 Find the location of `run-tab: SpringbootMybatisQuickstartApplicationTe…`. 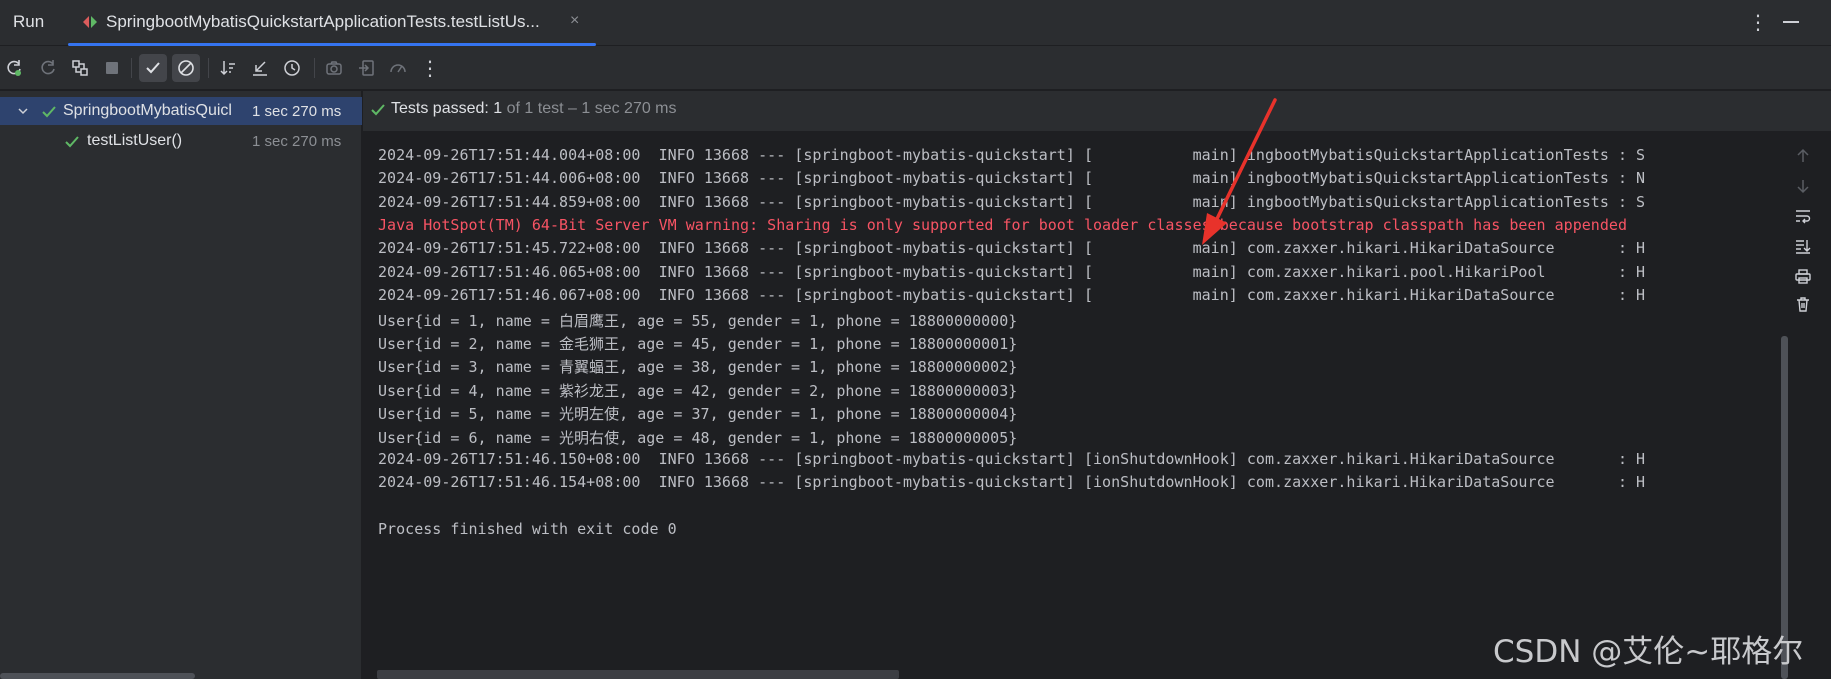

run-tab: SpringbootMybatisQuickstartApplicationTe… is located at coordinates (332, 23).